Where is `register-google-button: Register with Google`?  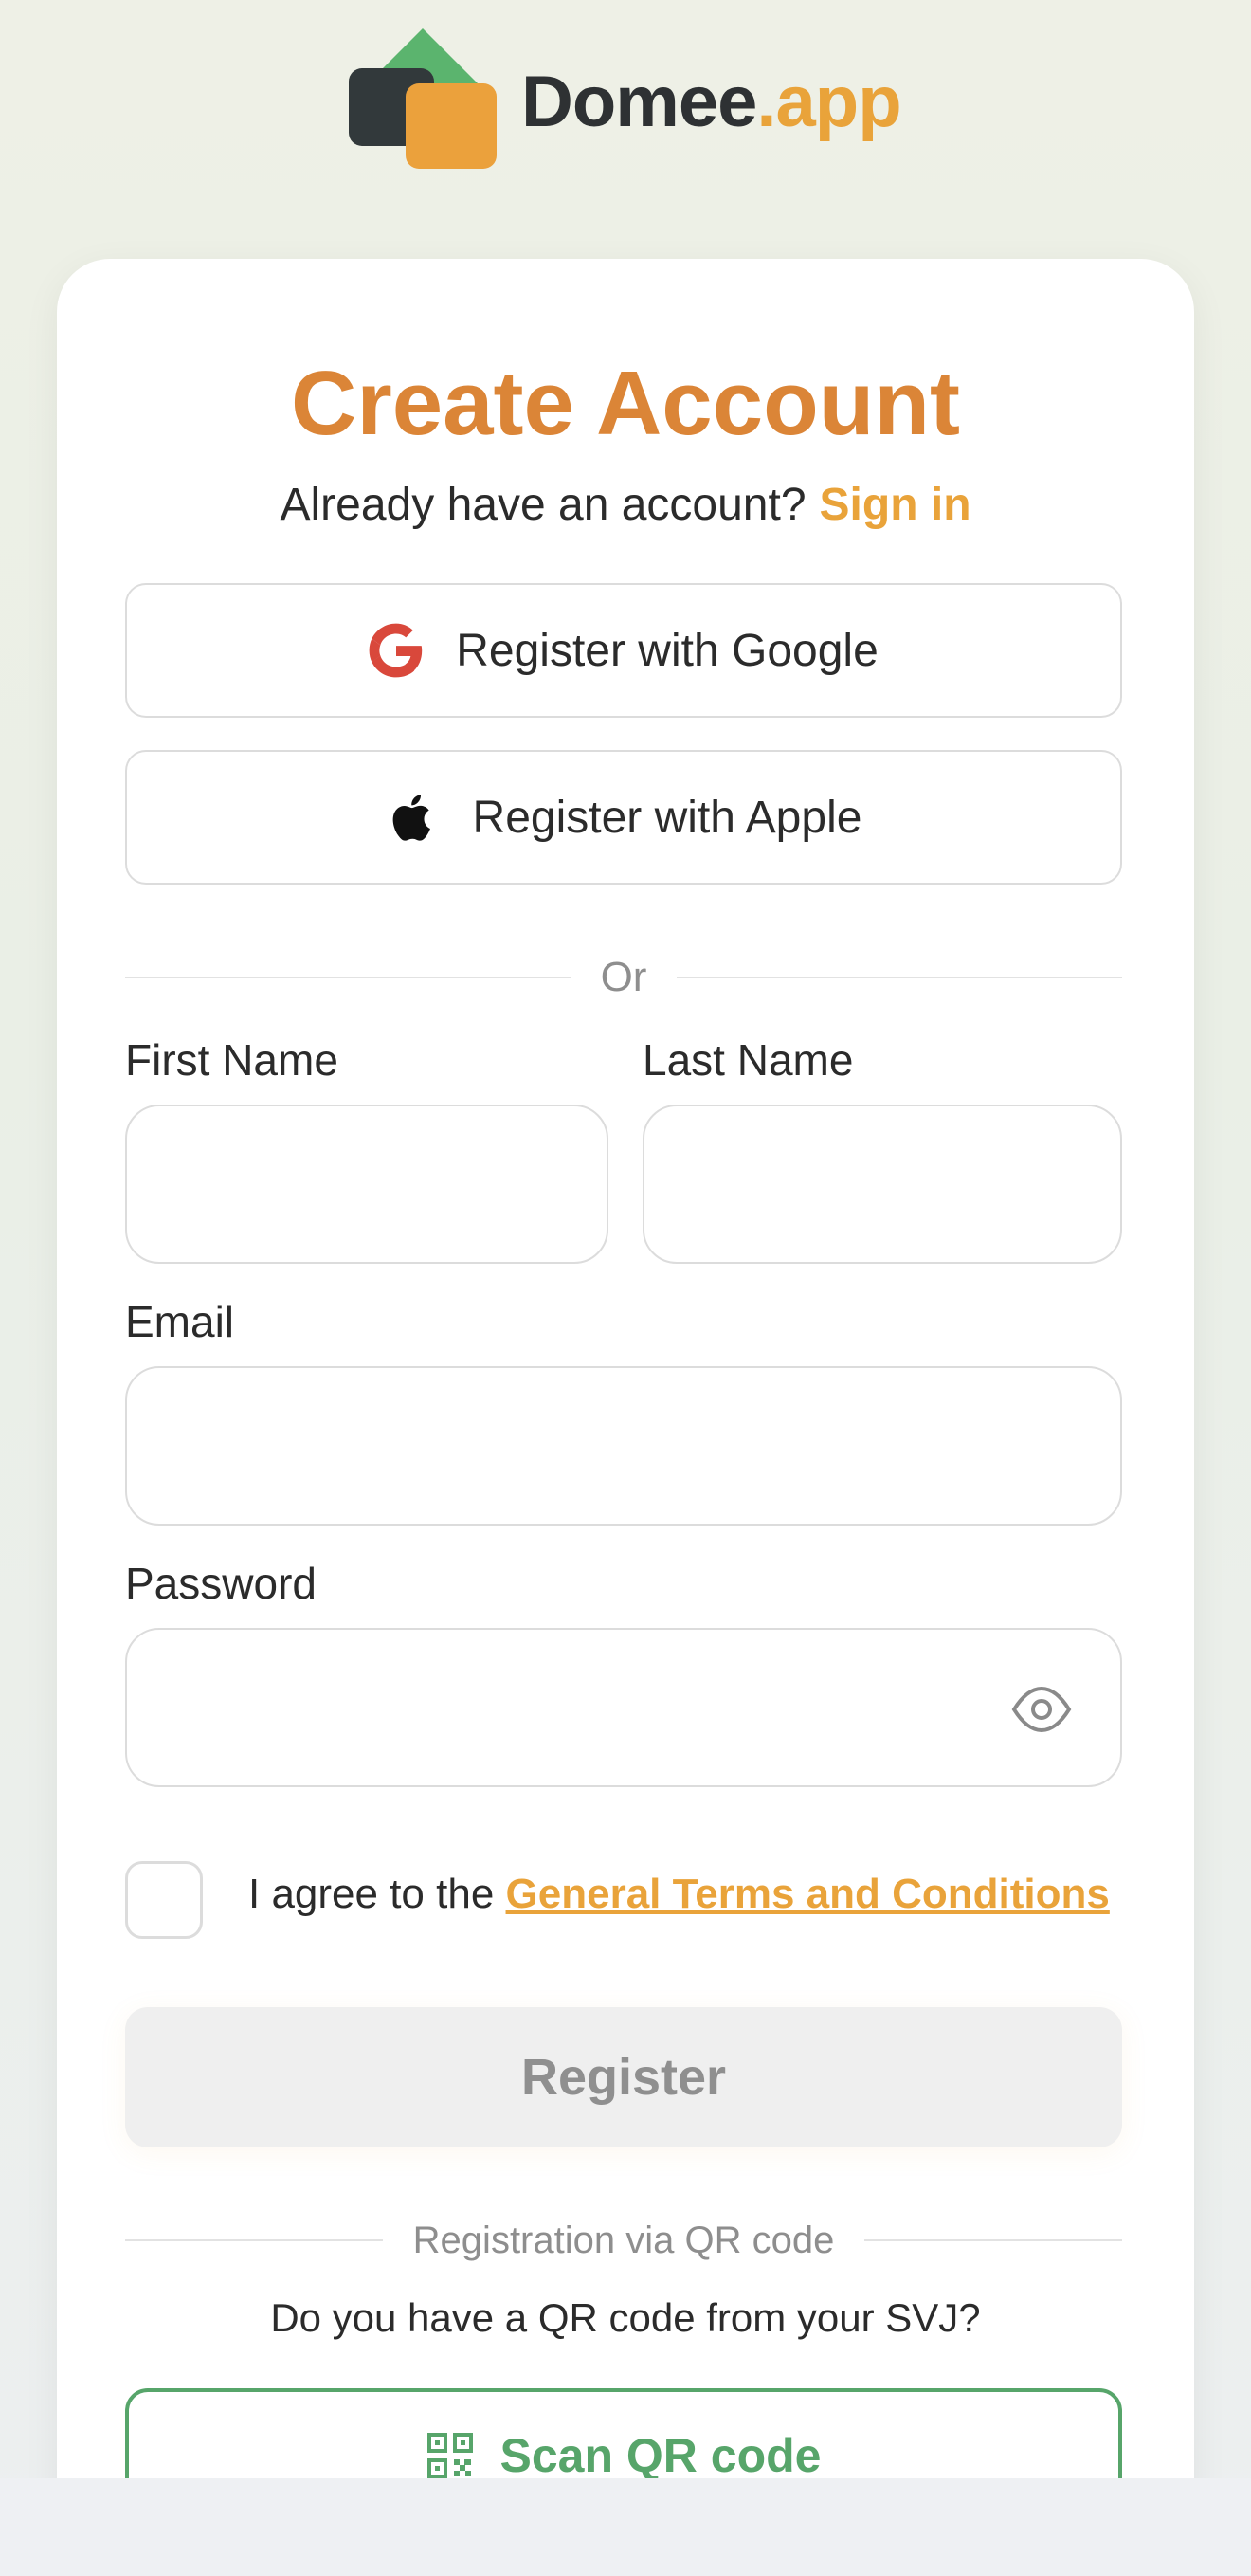
register-google-button: Register with Google is located at coordinates (624, 650).